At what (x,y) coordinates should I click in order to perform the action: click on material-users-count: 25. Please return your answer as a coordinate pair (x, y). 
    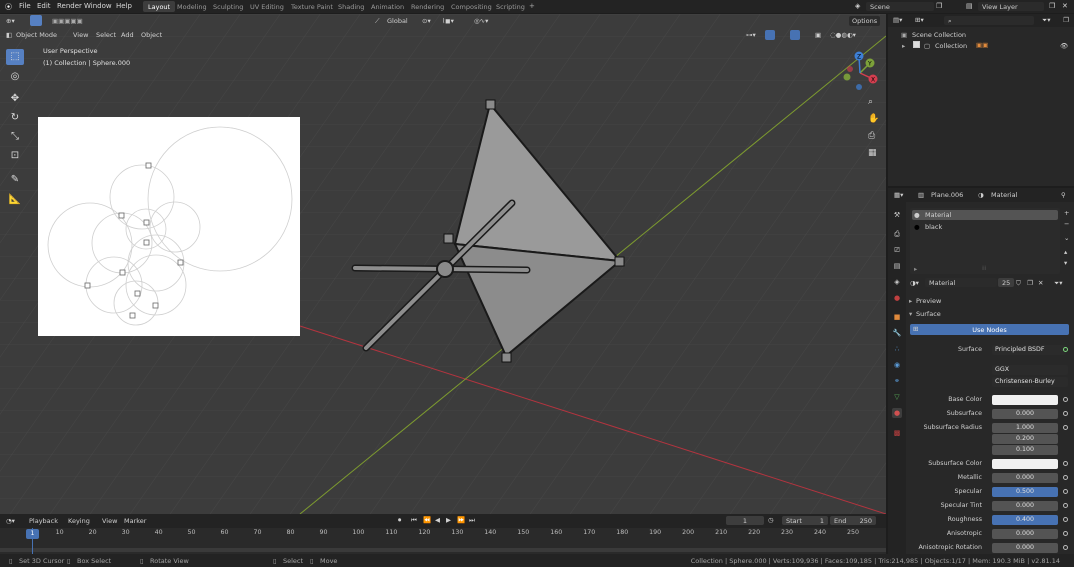
    Looking at the image, I should click on (1006, 282).